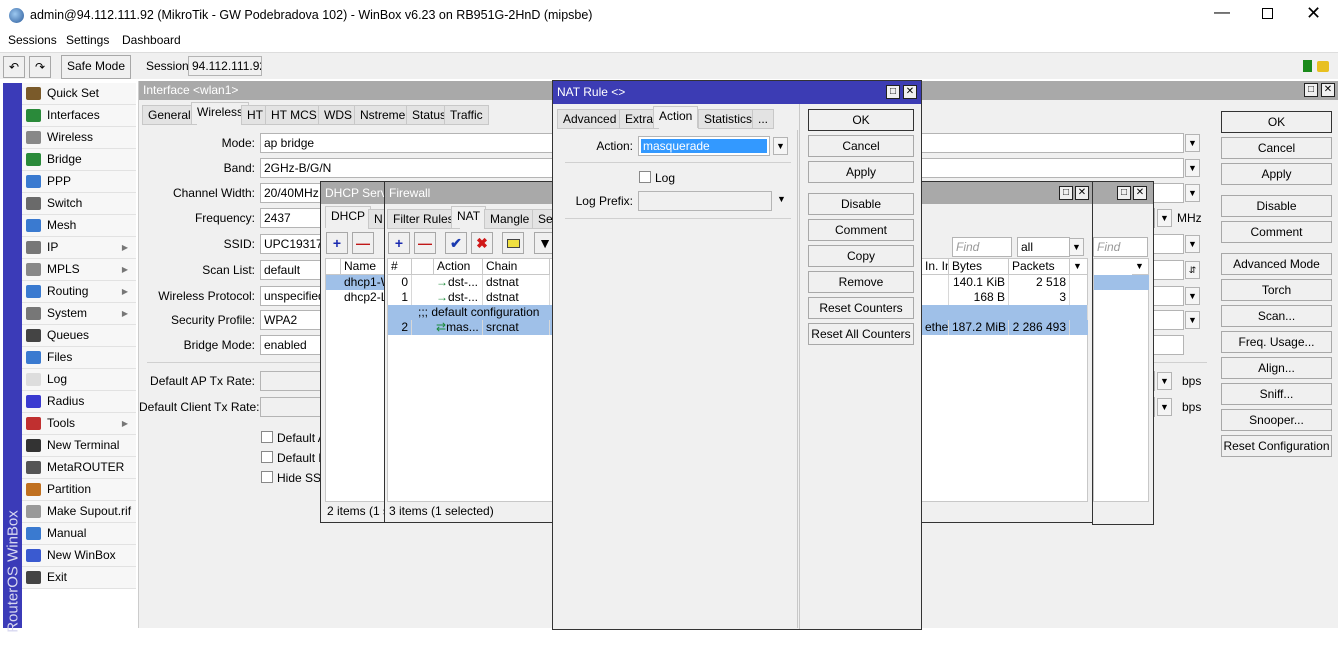  What do you see at coordinates (79, 578) in the screenshot?
I see `sidebar-item-exit: Exit` at bounding box center [79, 578].